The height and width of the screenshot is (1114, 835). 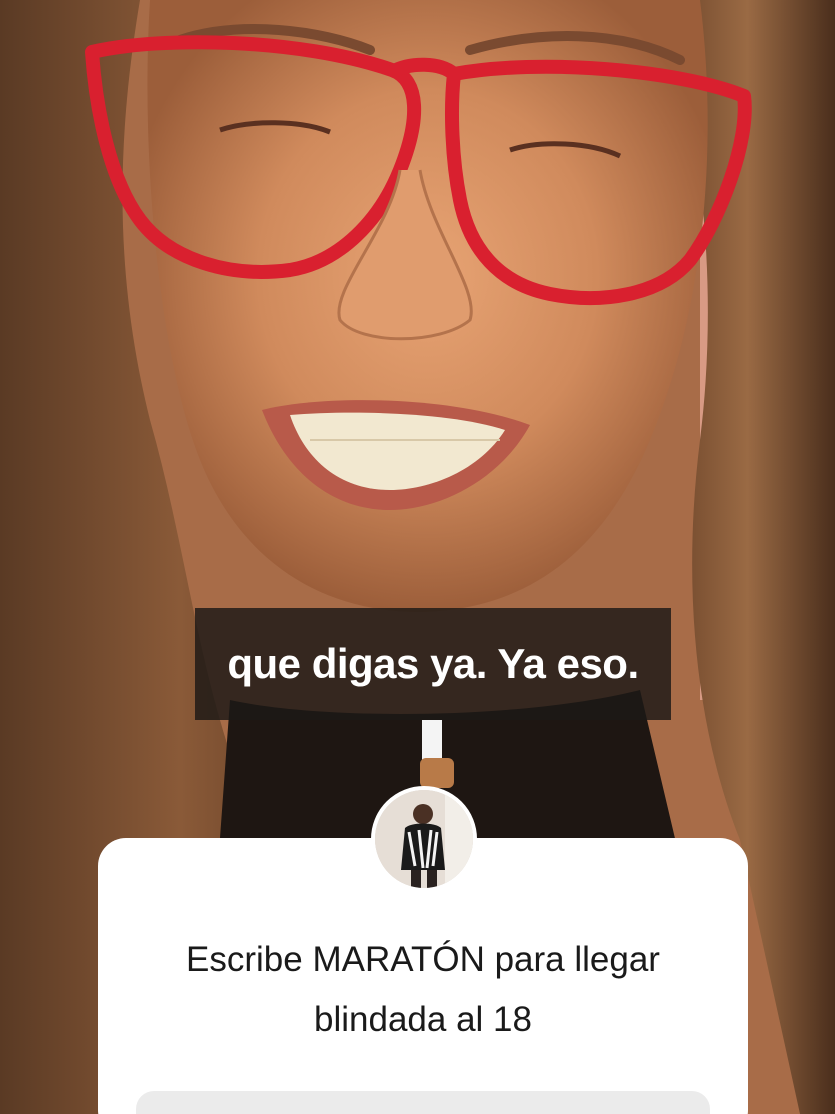 I want to click on avatar-photo, so click(x=424, y=839).